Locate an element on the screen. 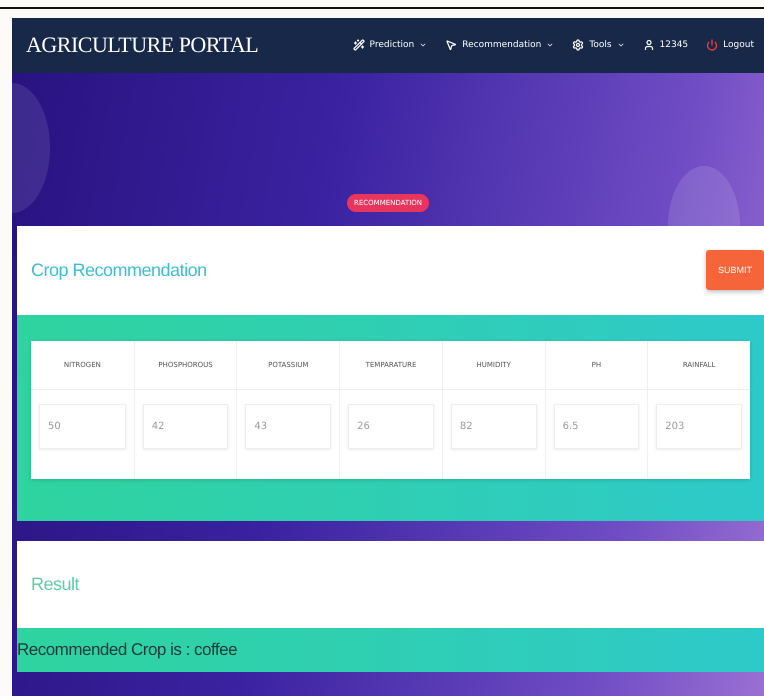  input-field: 43 is located at coordinates (288, 426).